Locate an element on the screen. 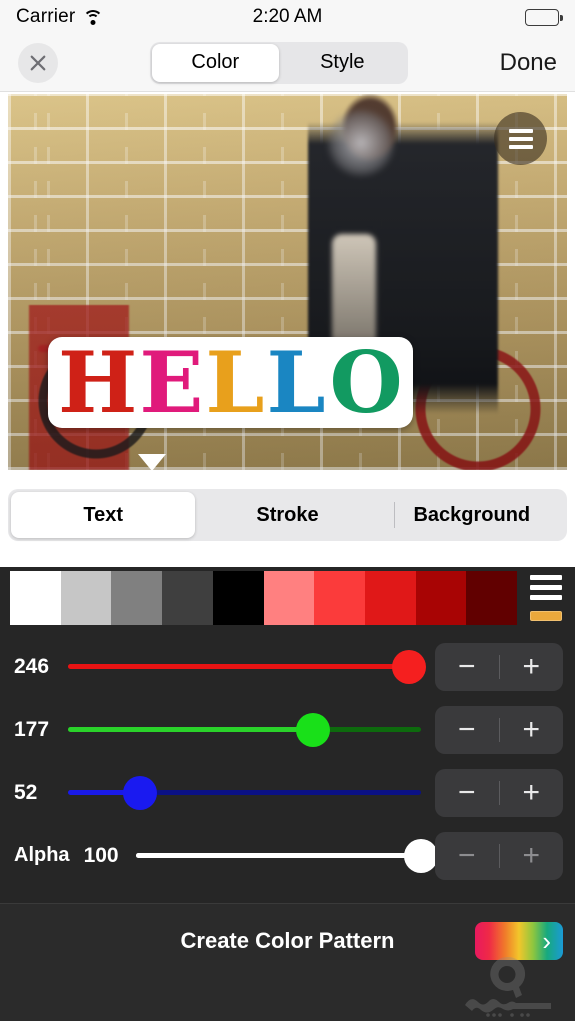 The image size is (575, 1021). tab-text: Text is located at coordinates (103, 515).